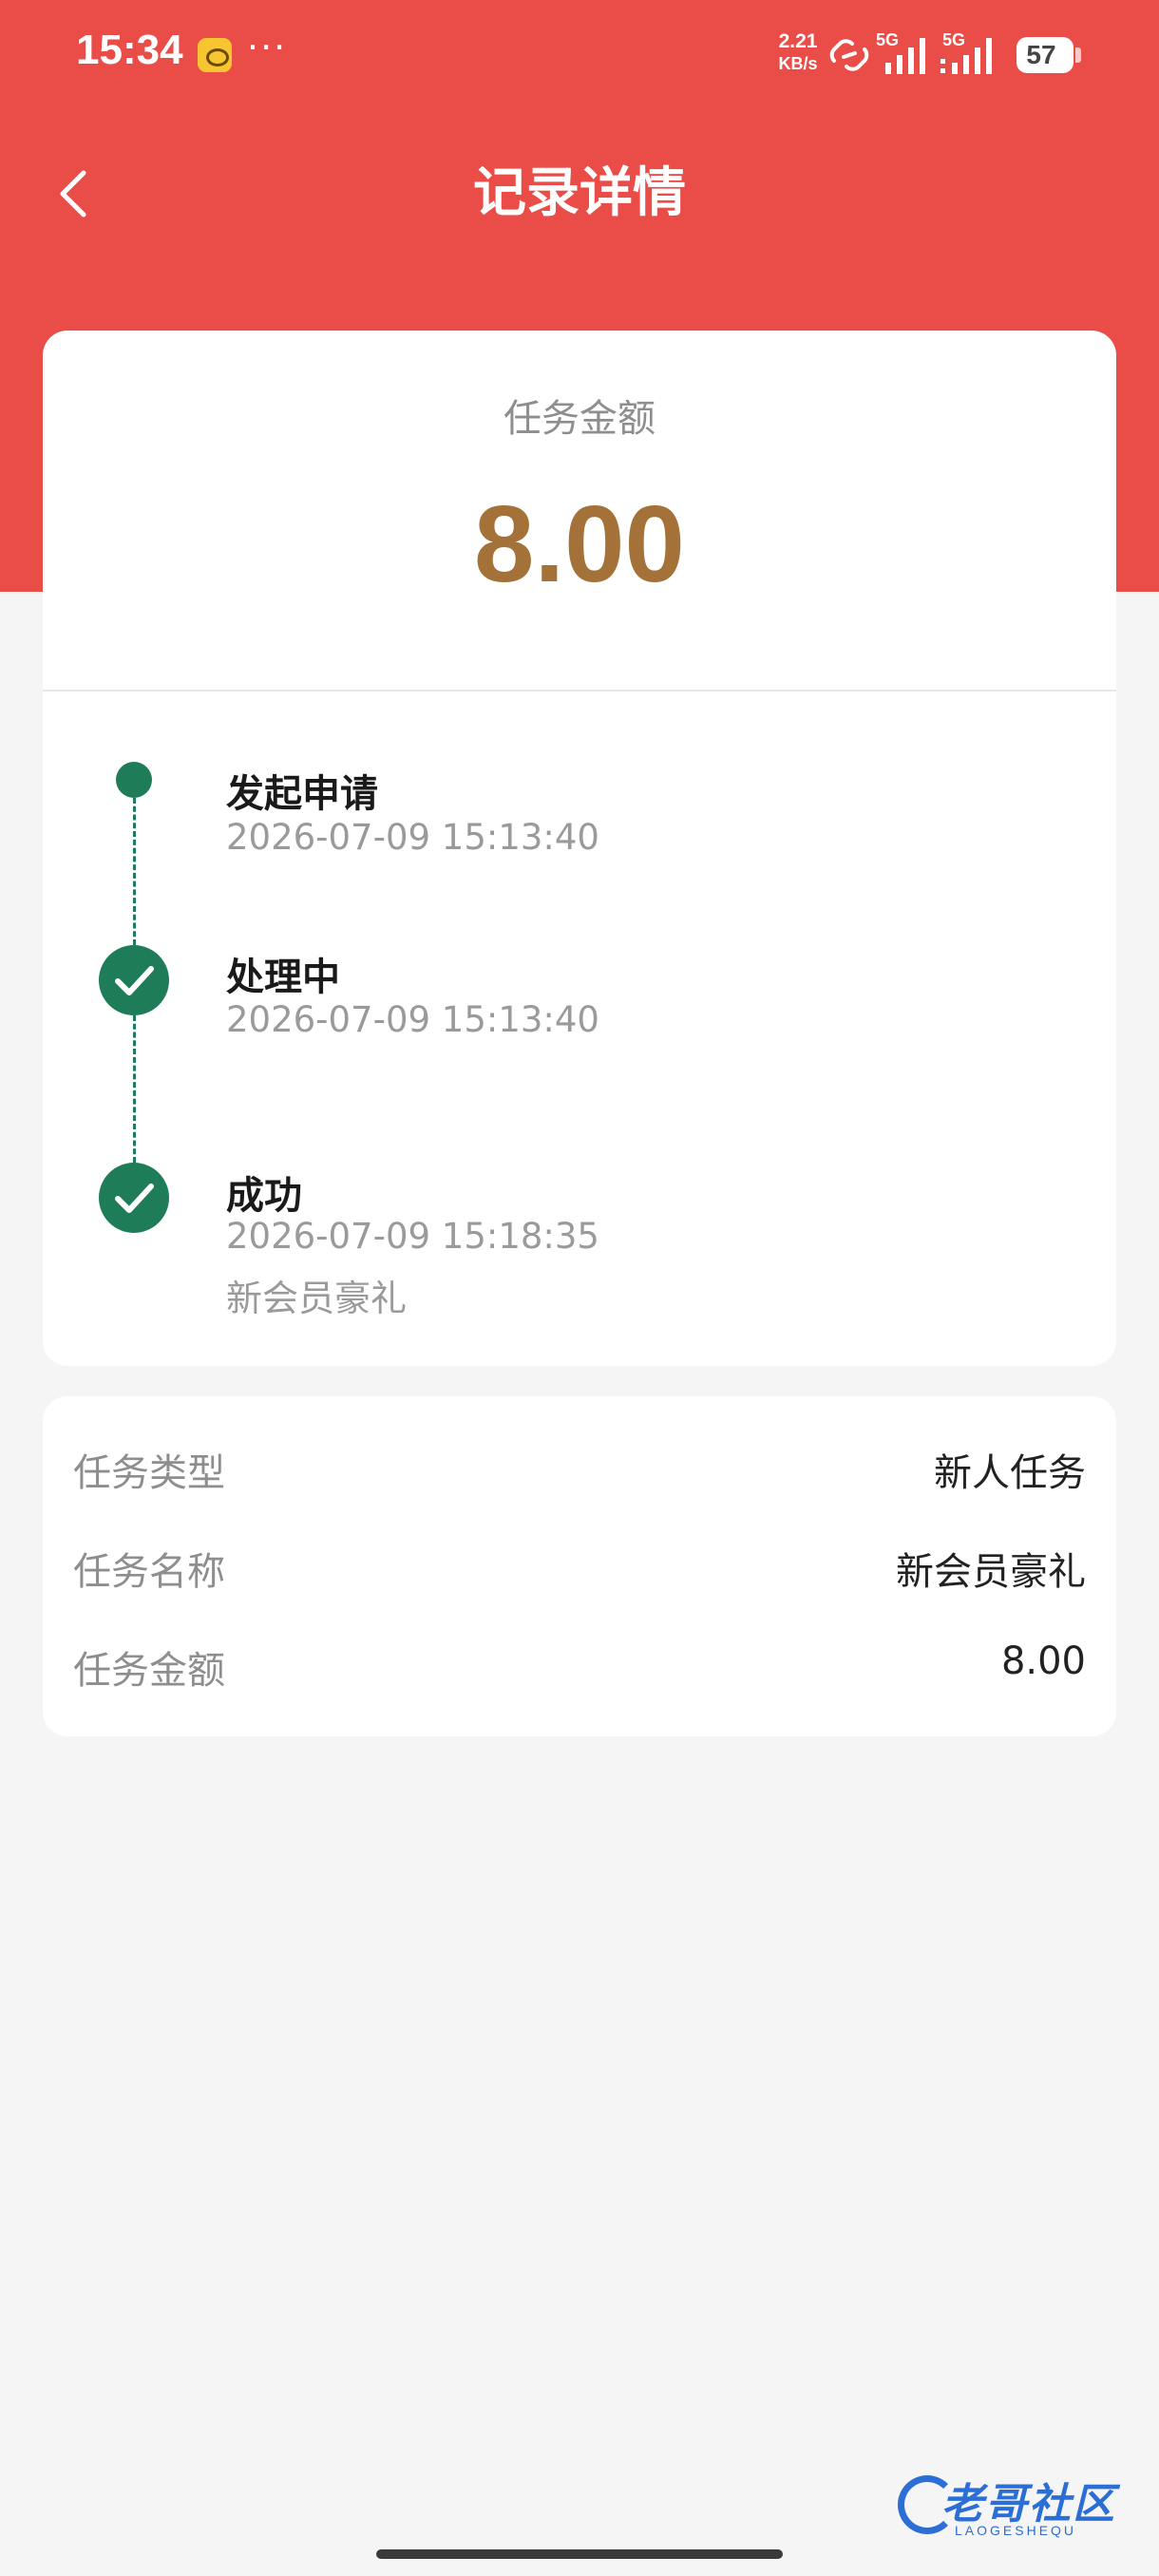 The width and height of the screenshot is (1159, 2576). I want to click on network-speed: 2.21 KB/s, so click(798, 52).